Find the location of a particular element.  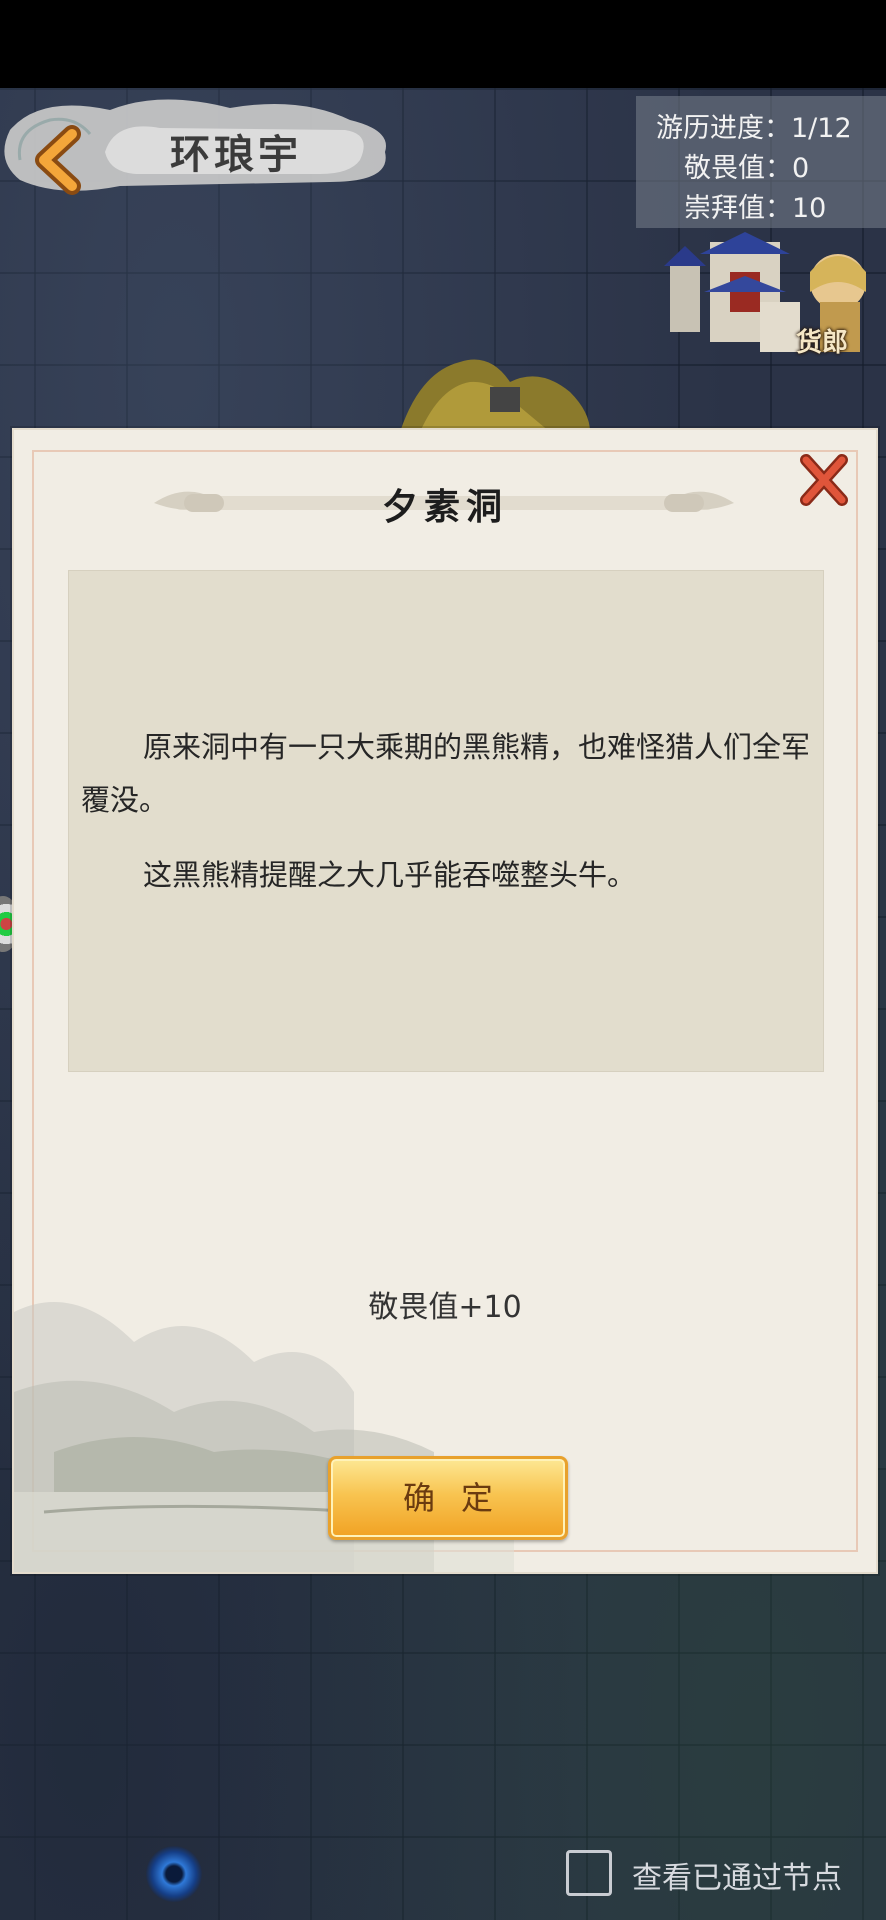

close-icon is located at coordinates (824, 480).